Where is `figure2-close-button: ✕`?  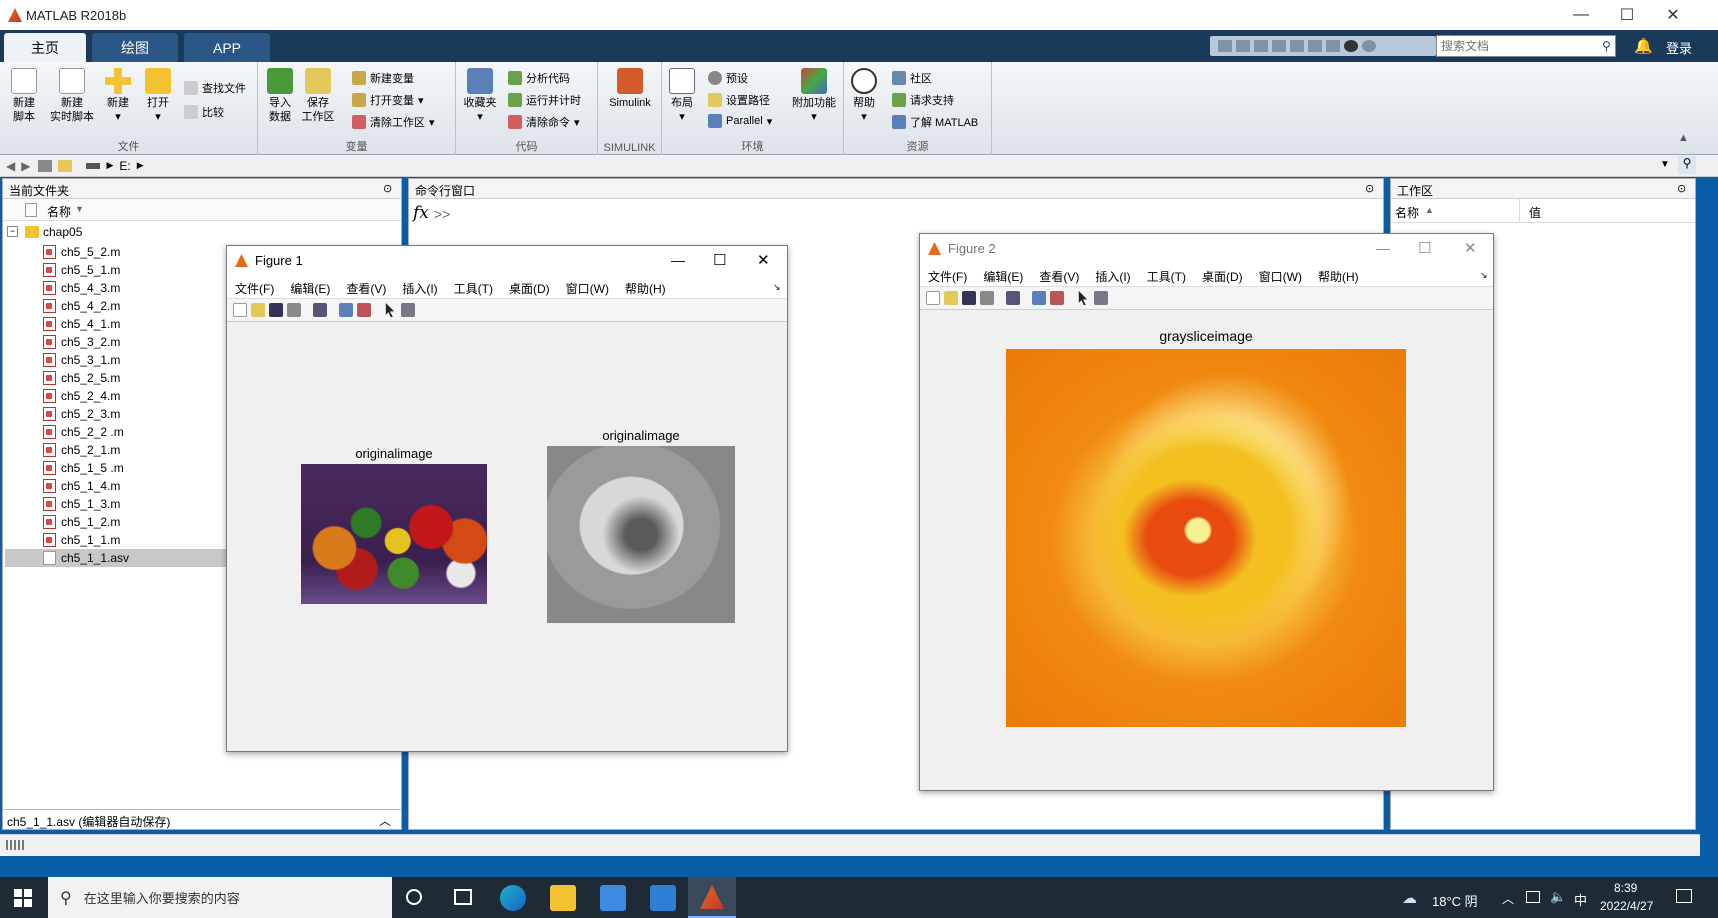
figure2-close-button: ✕ is located at coordinates (1470, 248).